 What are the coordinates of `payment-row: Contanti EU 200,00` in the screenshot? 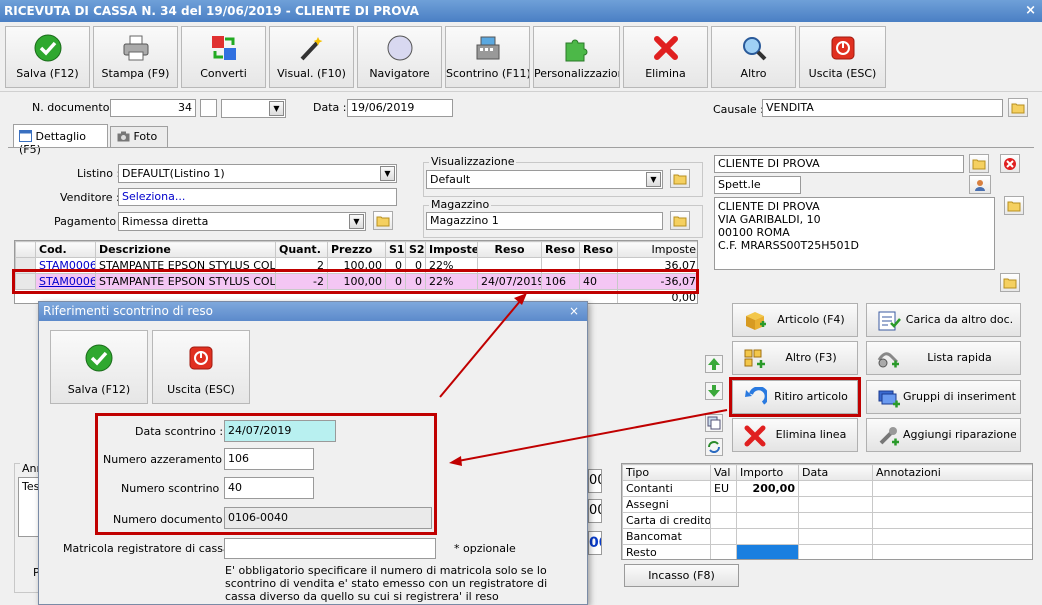 It's located at (827, 488).